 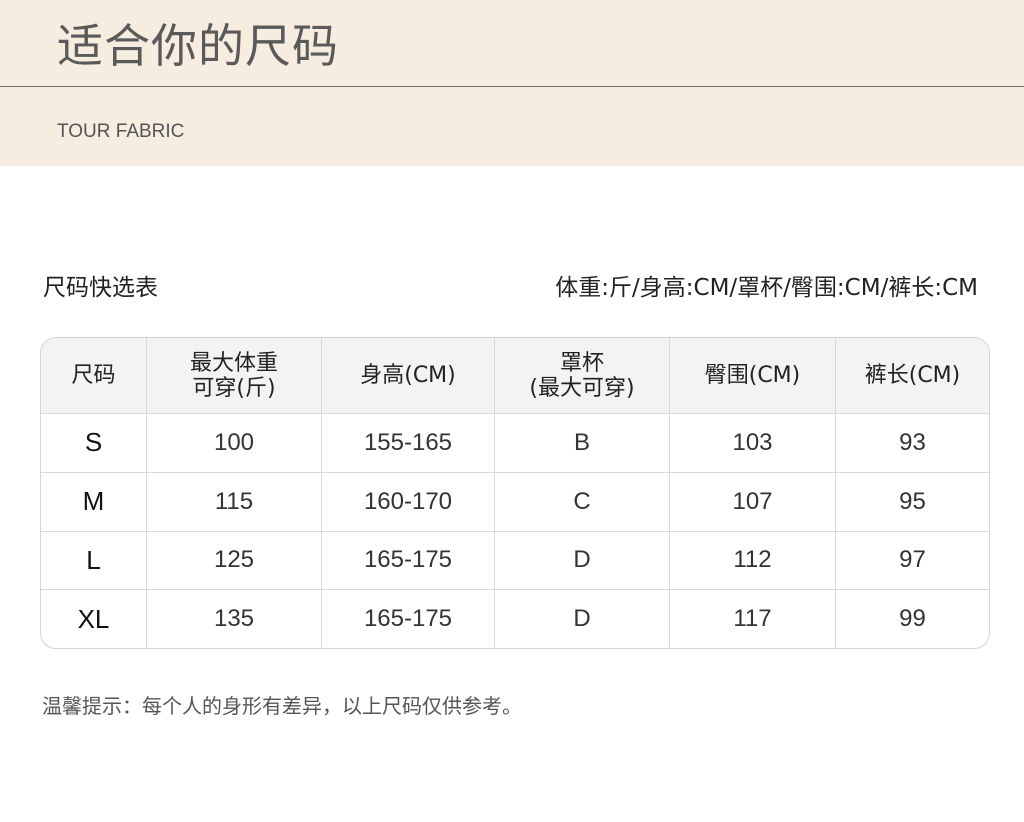 What do you see at coordinates (408, 443) in the screenshot?
I see `cell-height: 155-165` at bounding box center [408, 443].